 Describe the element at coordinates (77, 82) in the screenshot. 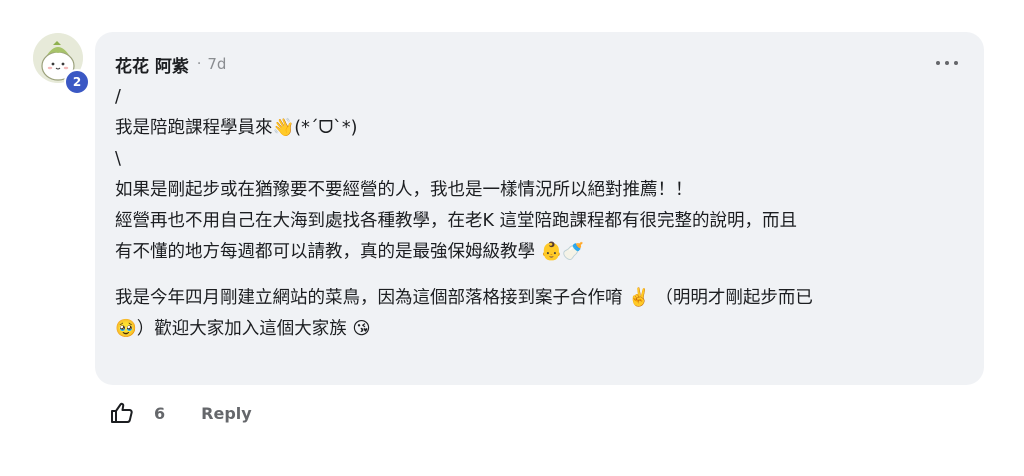

I see `notification-badge: 2` at that location.